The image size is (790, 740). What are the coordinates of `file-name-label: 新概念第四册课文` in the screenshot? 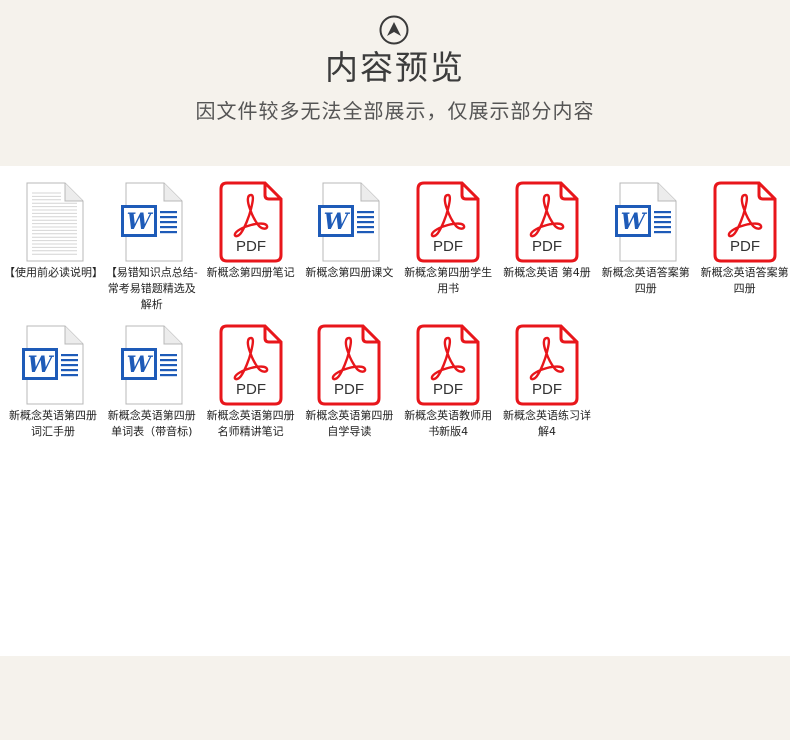 It's located at (349, 272).